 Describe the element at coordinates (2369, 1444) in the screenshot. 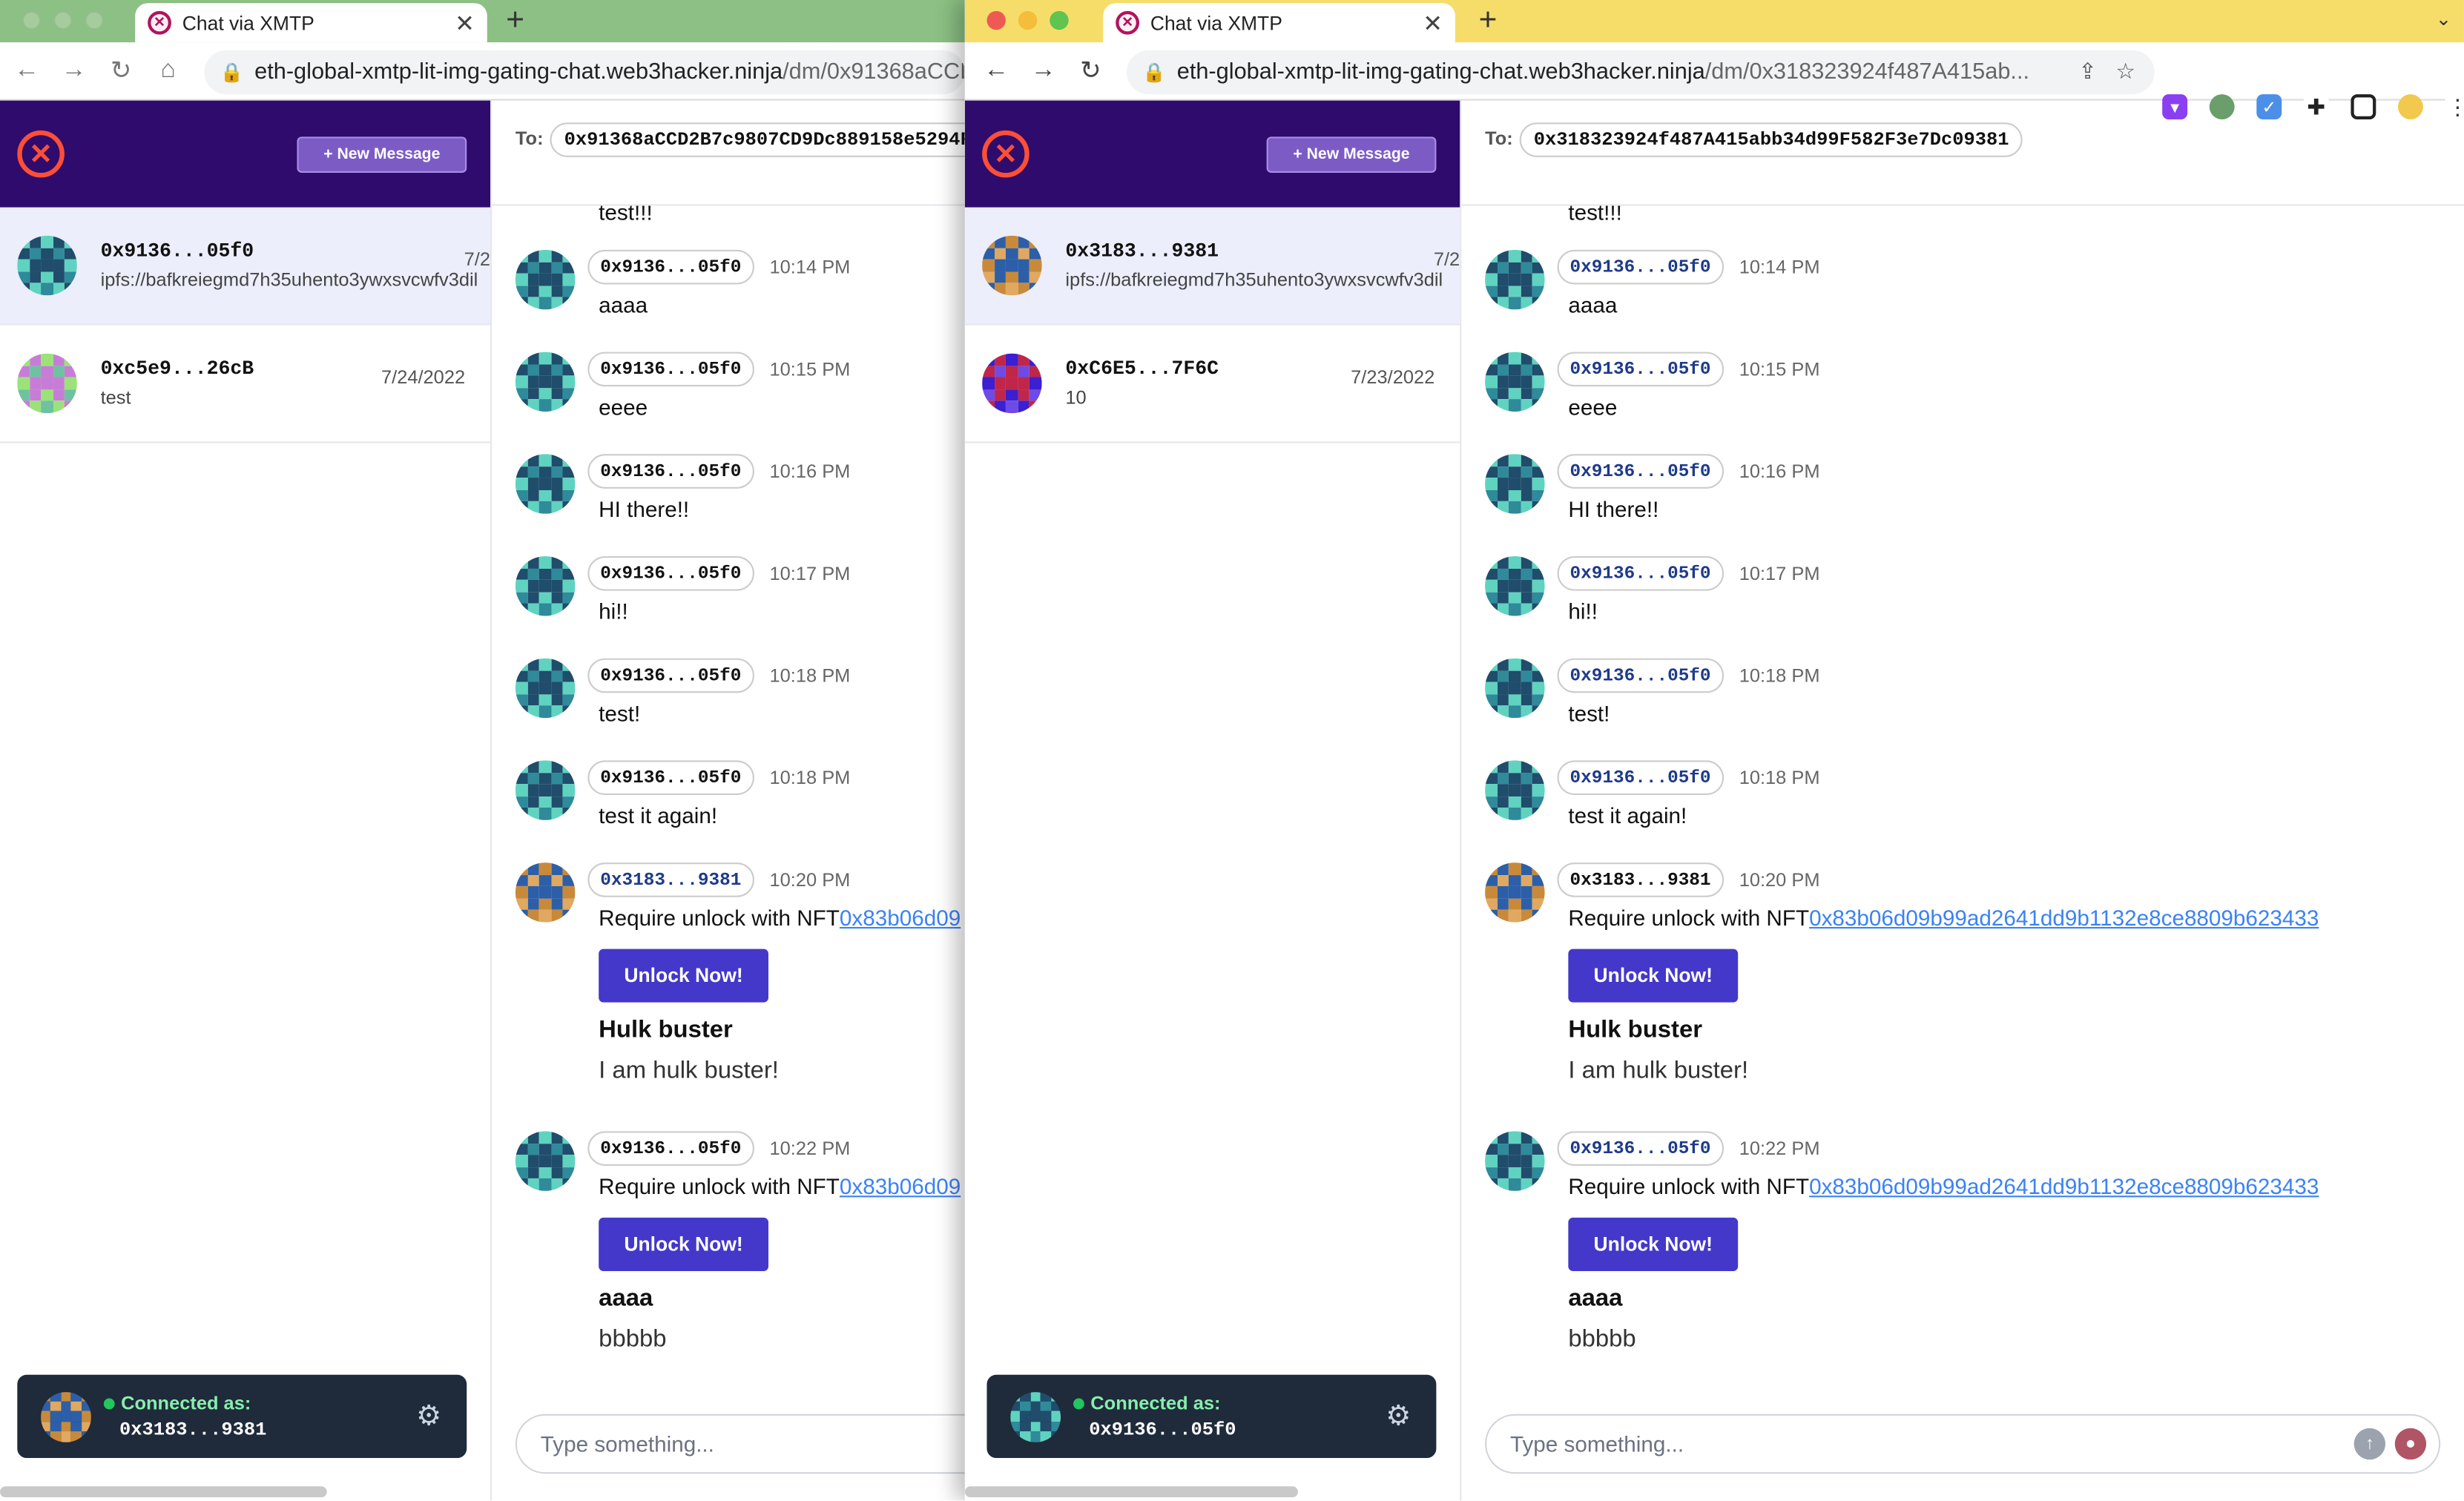

I see `send-icon: ↑` at that location.